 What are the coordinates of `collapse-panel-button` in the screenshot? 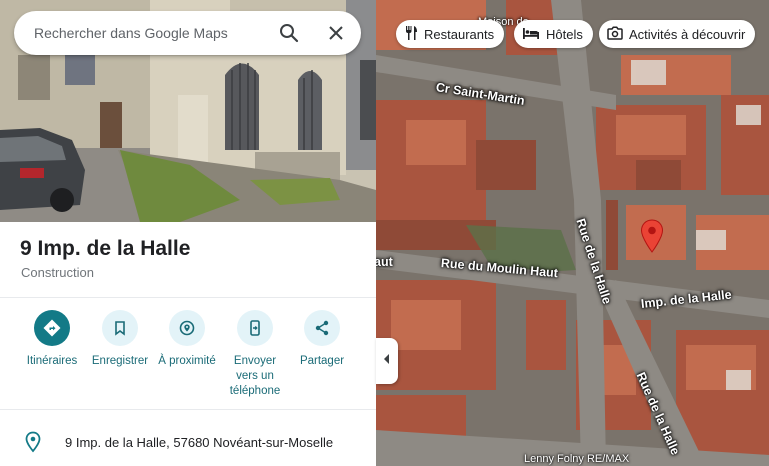 It's located at (387, 361).